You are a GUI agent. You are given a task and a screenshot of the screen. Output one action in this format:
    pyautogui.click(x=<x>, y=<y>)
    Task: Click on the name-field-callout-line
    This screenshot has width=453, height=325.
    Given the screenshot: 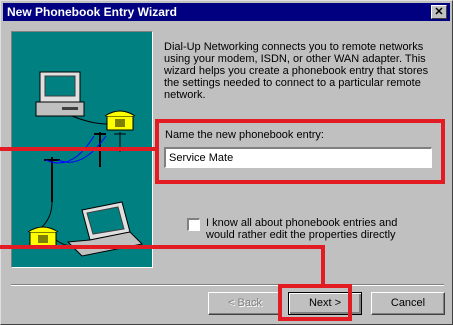 What is the action you would take?
    pyautogui.click(x=79, y=149)
    